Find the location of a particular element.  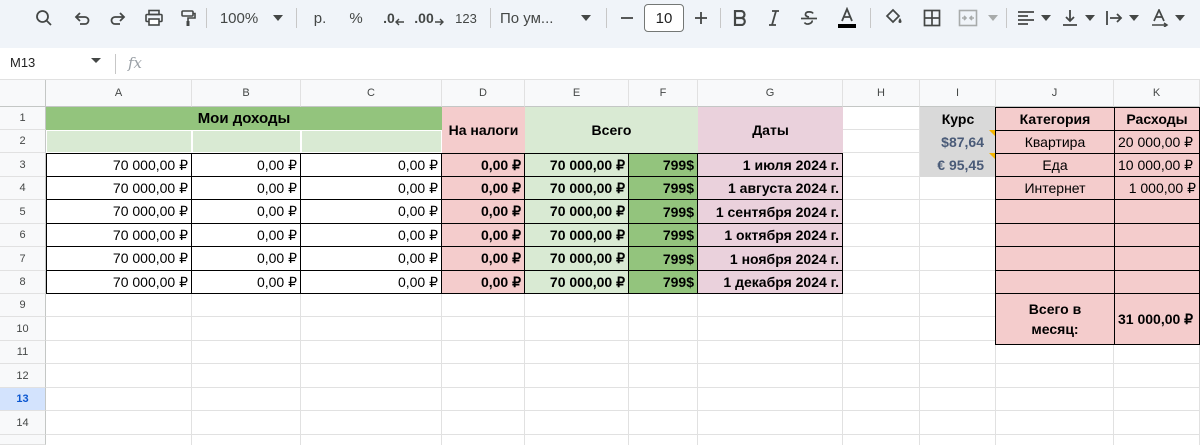

expenses-header-cell: Расходы is located at coordinates (1157, 119).